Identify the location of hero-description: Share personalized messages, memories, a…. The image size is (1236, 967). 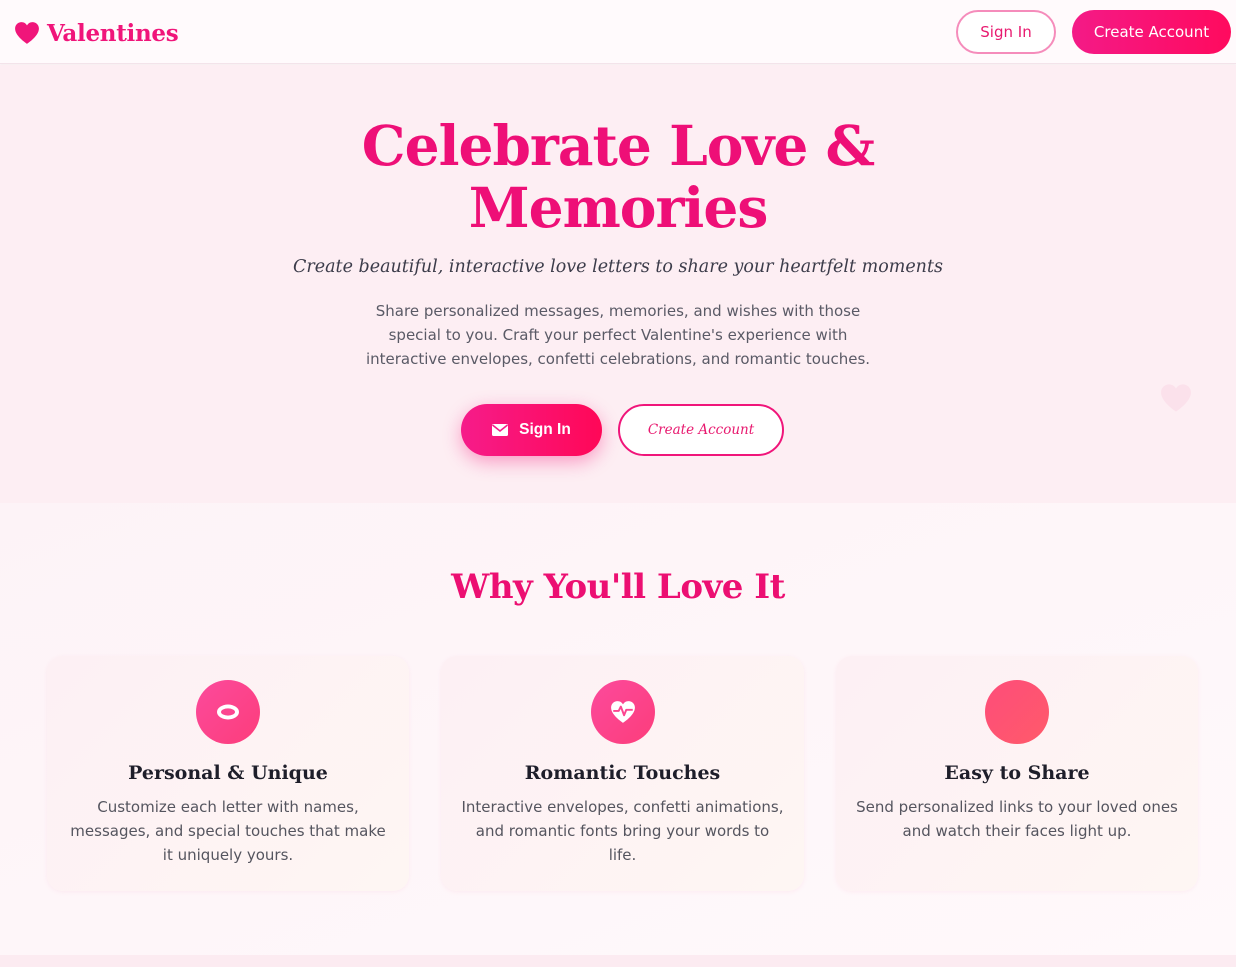
(618, 335).